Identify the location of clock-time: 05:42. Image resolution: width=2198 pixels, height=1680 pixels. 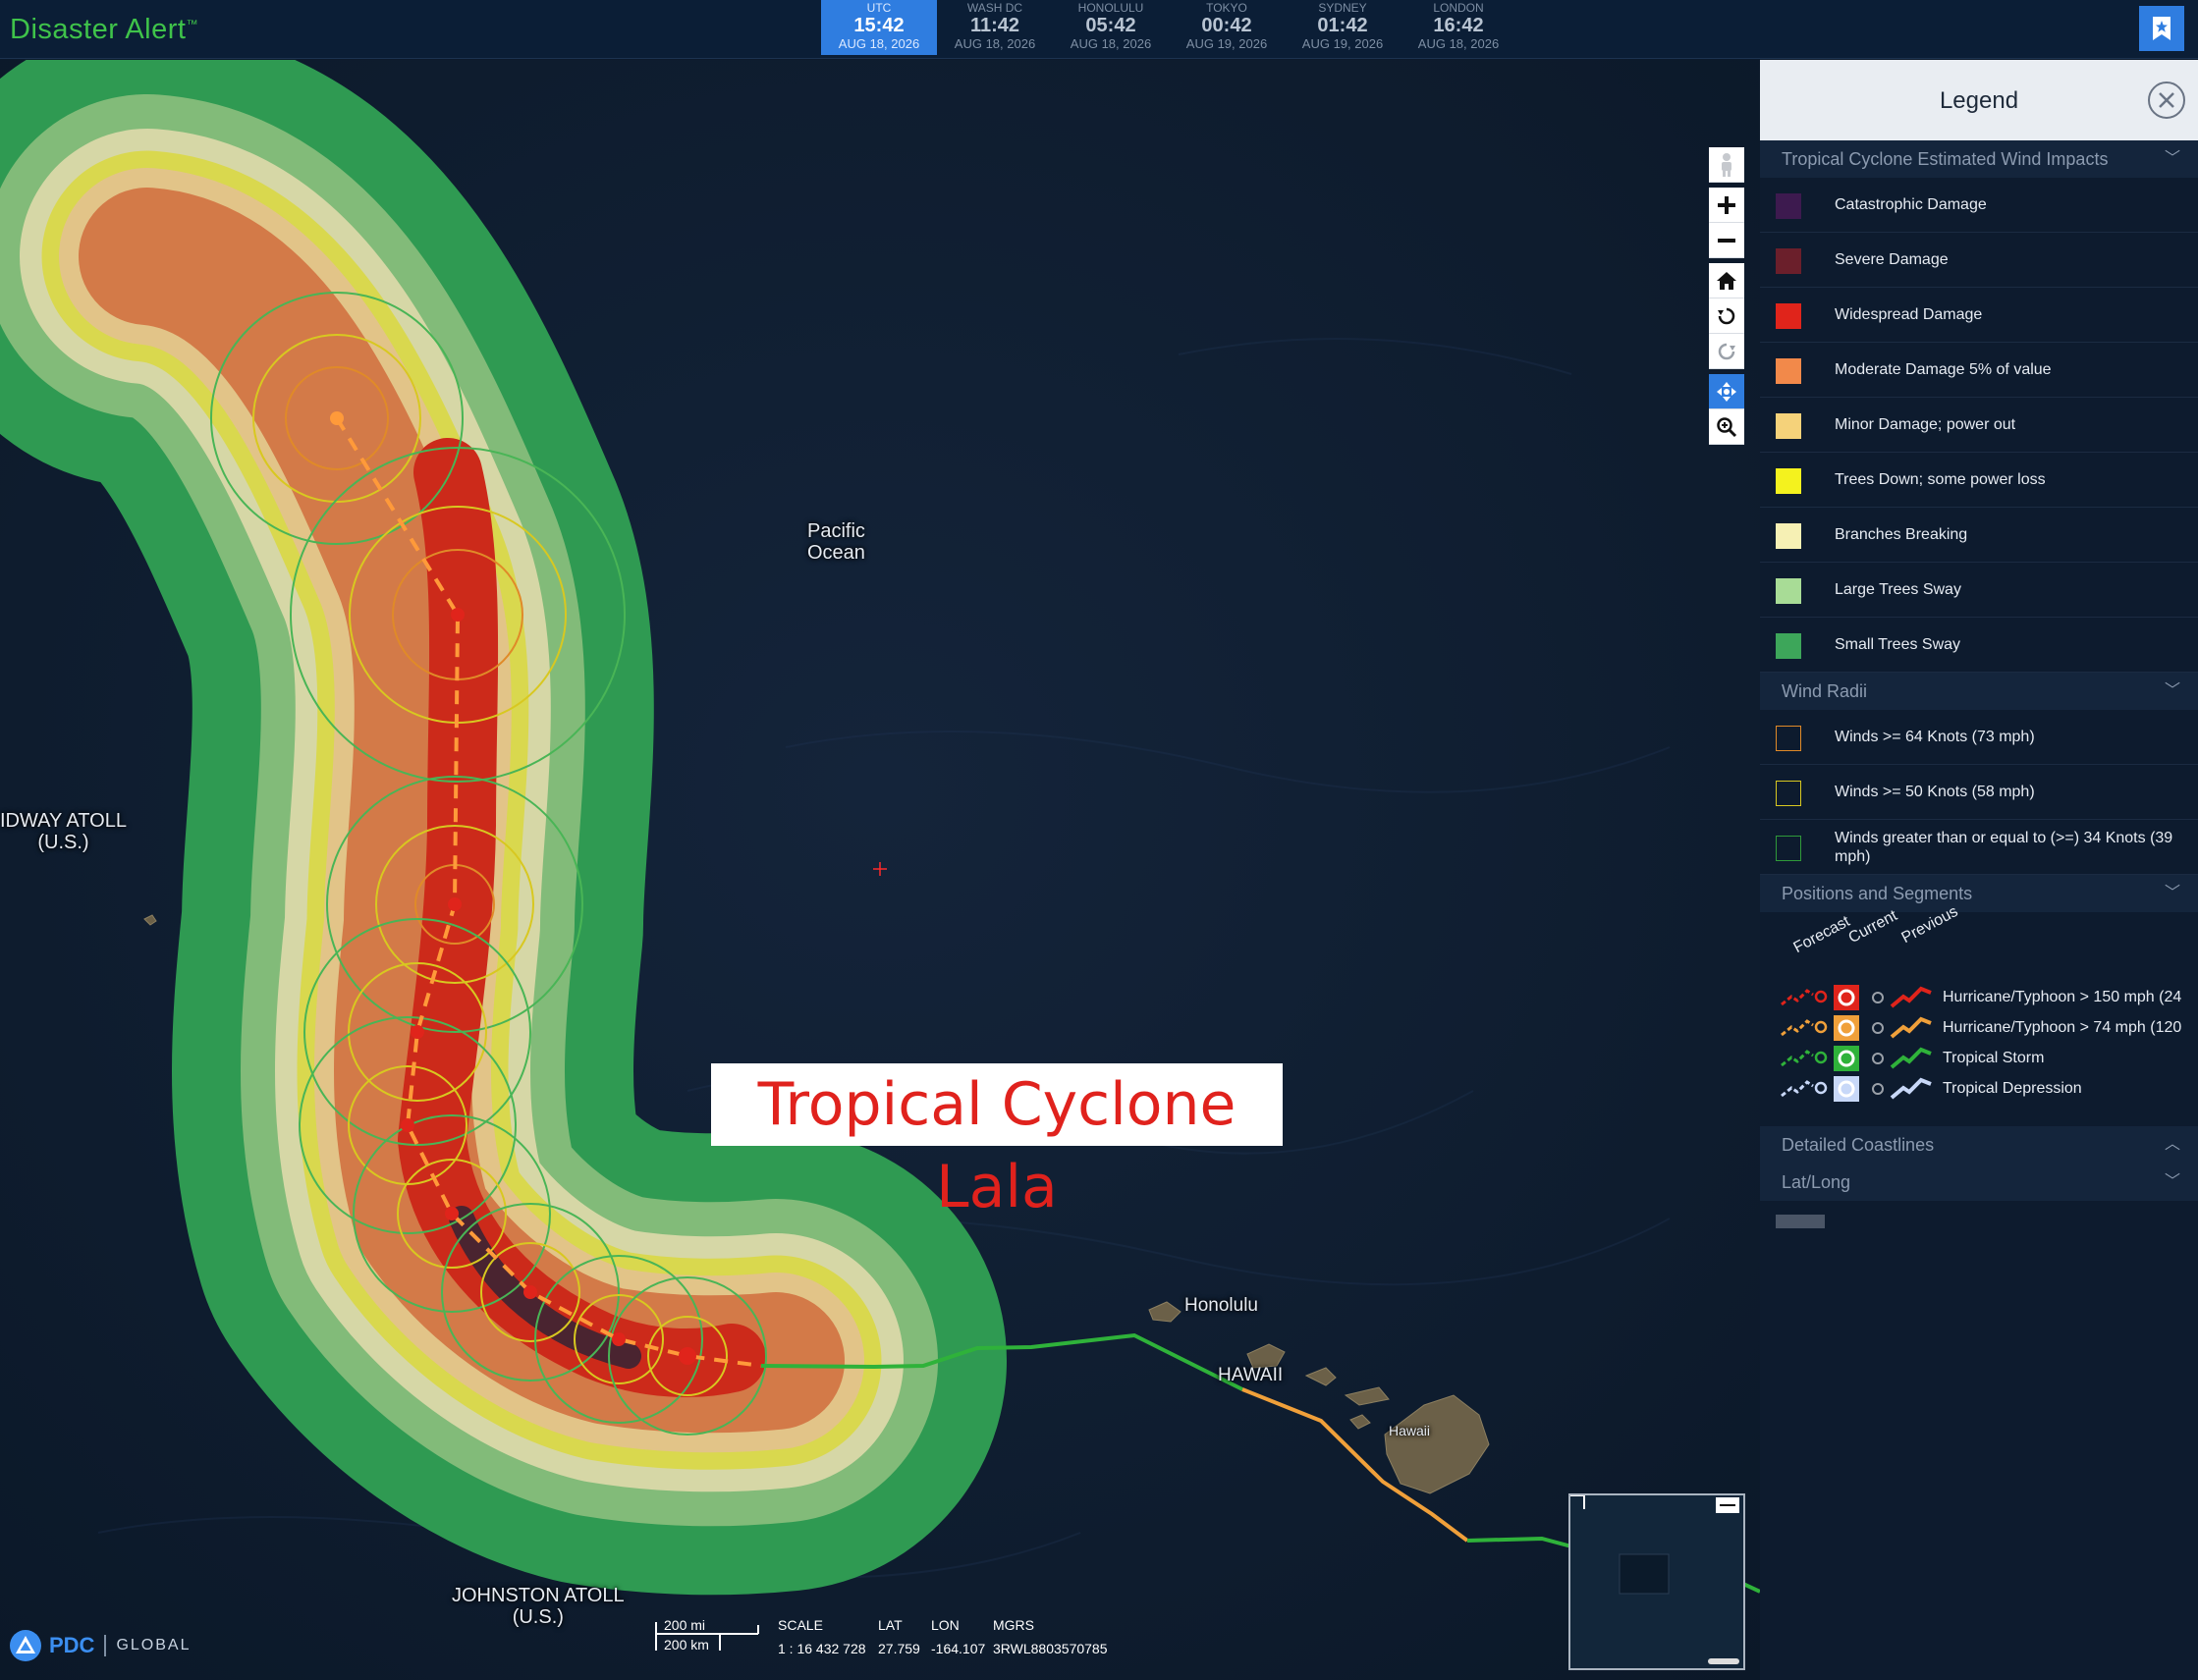
(1110, 25).